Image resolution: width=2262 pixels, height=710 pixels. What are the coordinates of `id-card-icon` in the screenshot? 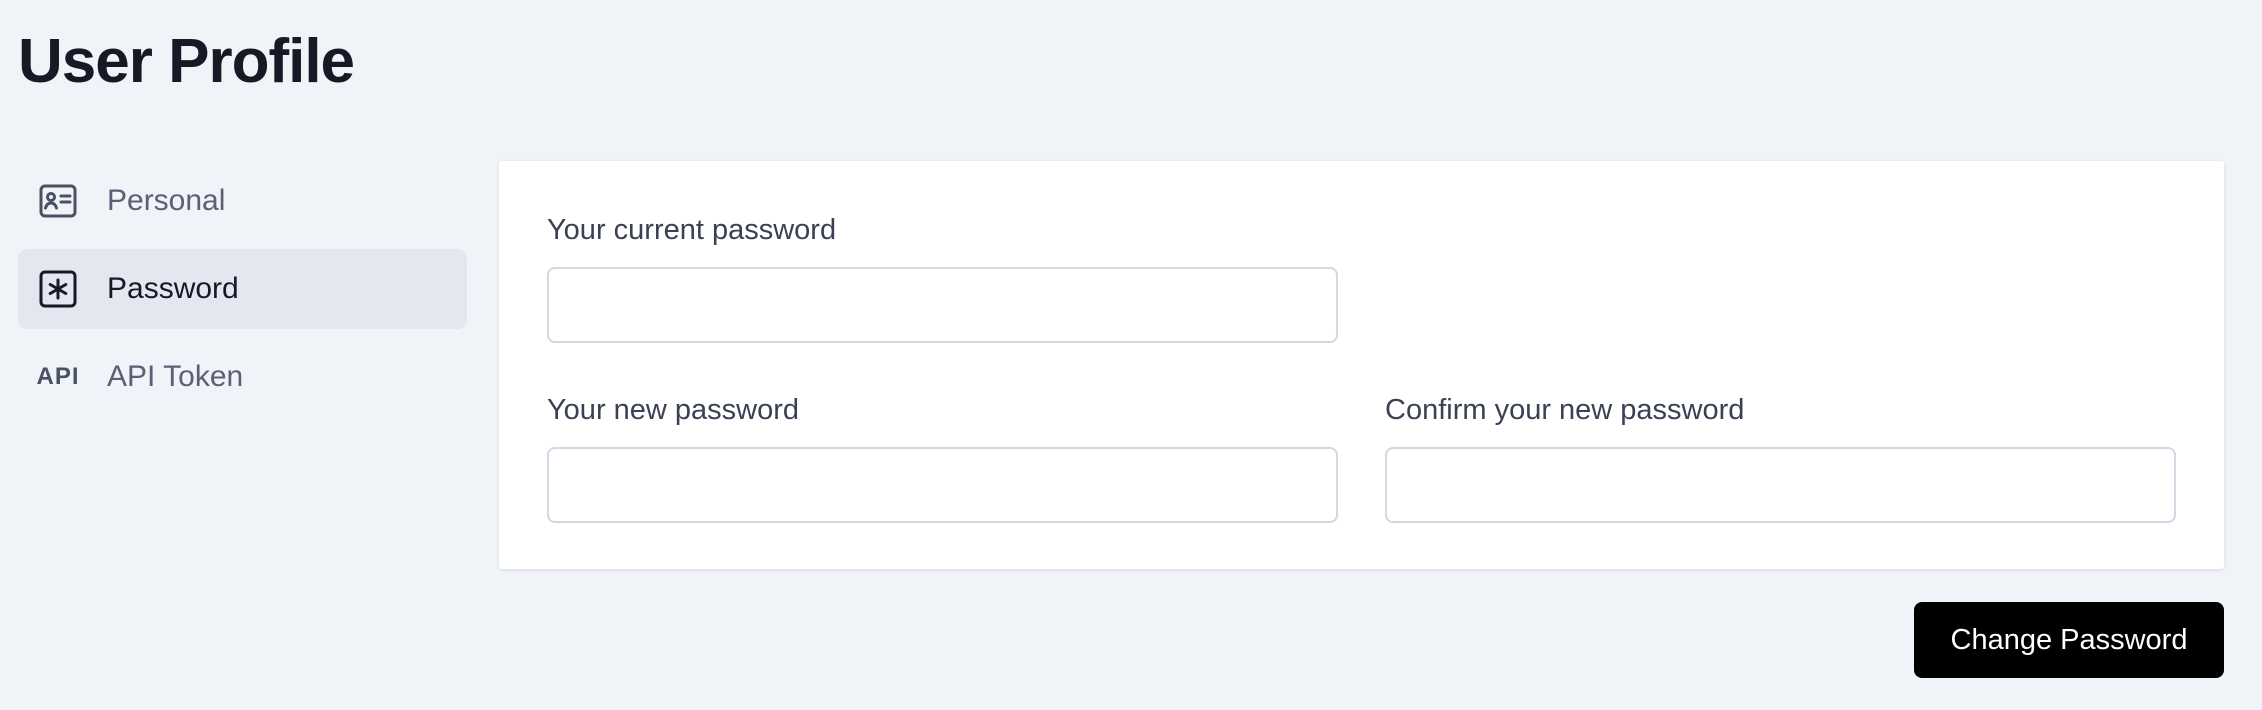 It's located at (58, 201).